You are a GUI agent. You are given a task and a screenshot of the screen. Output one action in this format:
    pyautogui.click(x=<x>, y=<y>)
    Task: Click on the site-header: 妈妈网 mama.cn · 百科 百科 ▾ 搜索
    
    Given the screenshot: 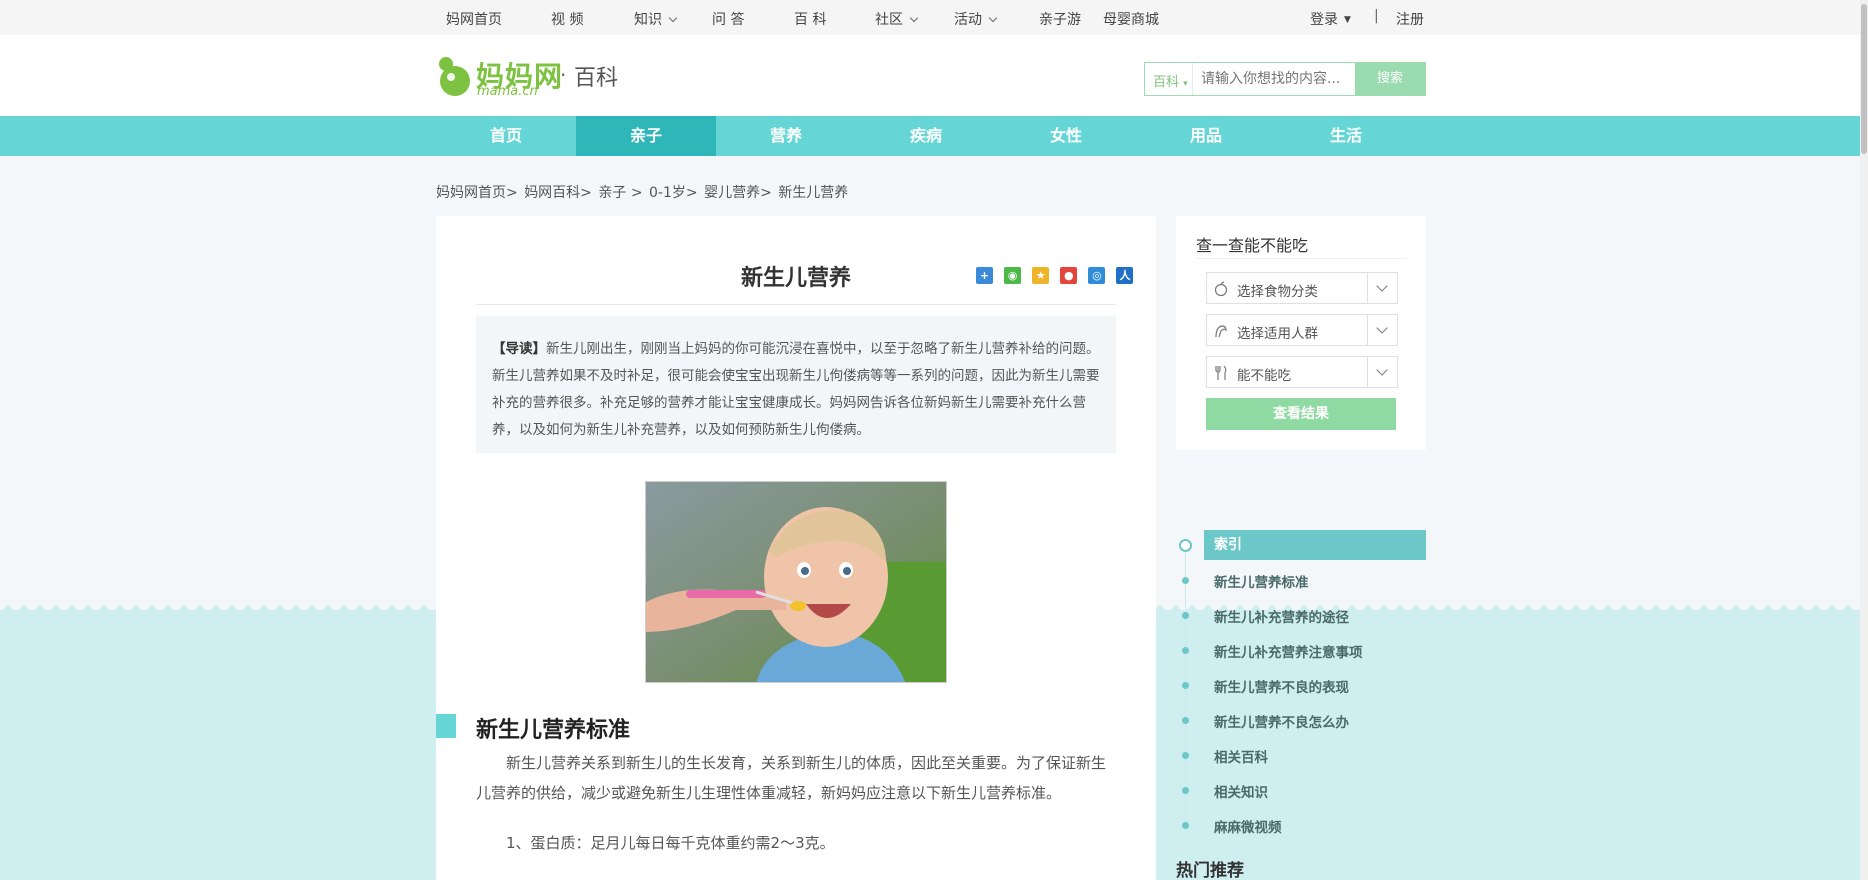 What is the action you would take?
    pyautogui.click(x=930, y=75)
    